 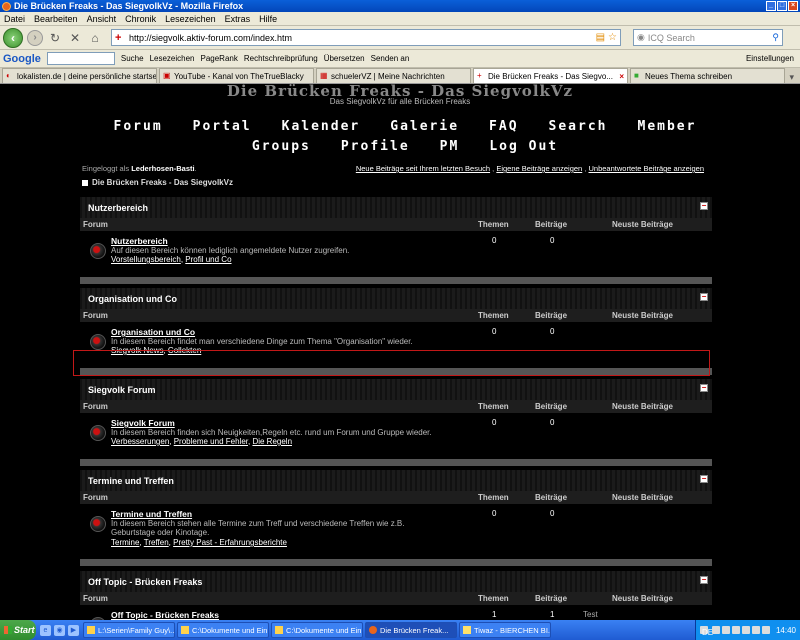 I want to click on subforum-link: Treffen, so click(x=156, y=542).